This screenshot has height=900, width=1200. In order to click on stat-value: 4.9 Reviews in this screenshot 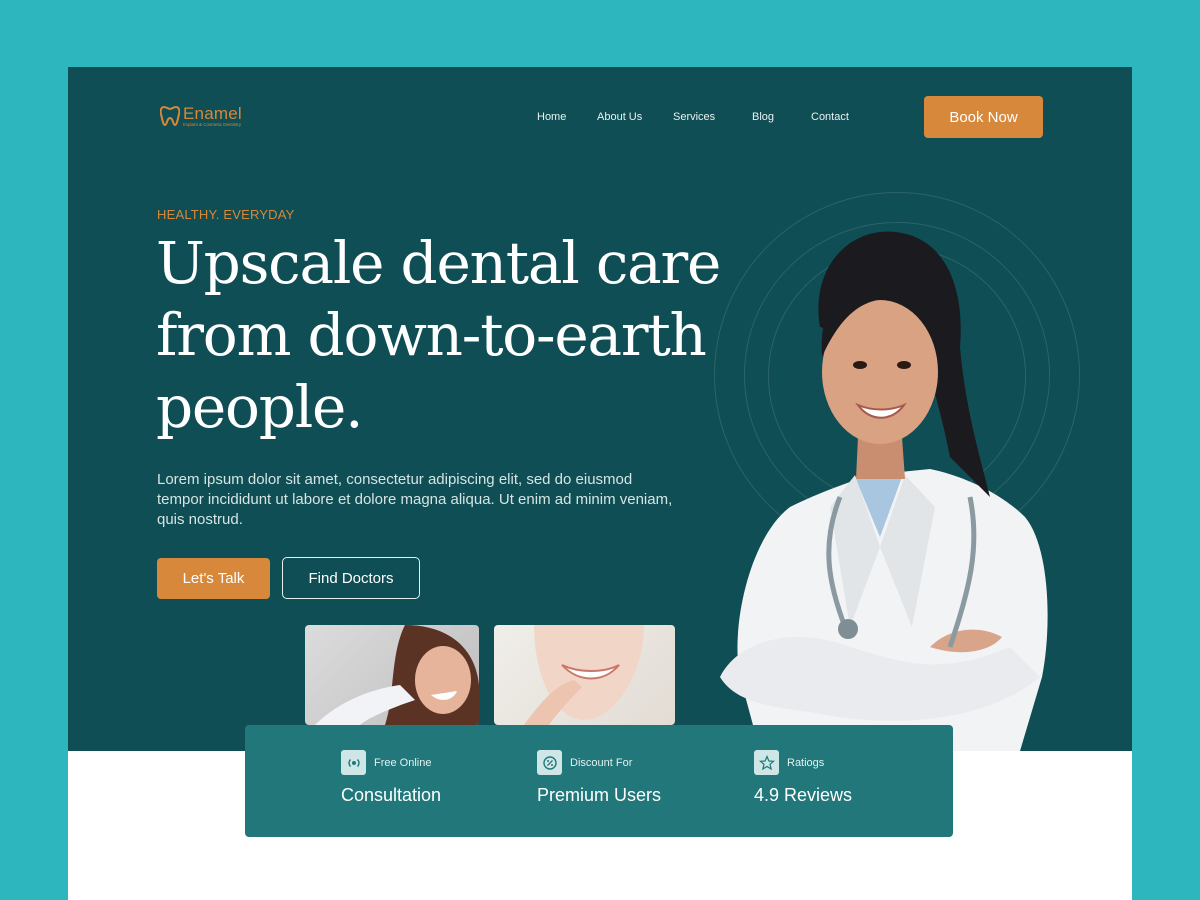, I will do `click(803, 795)`.